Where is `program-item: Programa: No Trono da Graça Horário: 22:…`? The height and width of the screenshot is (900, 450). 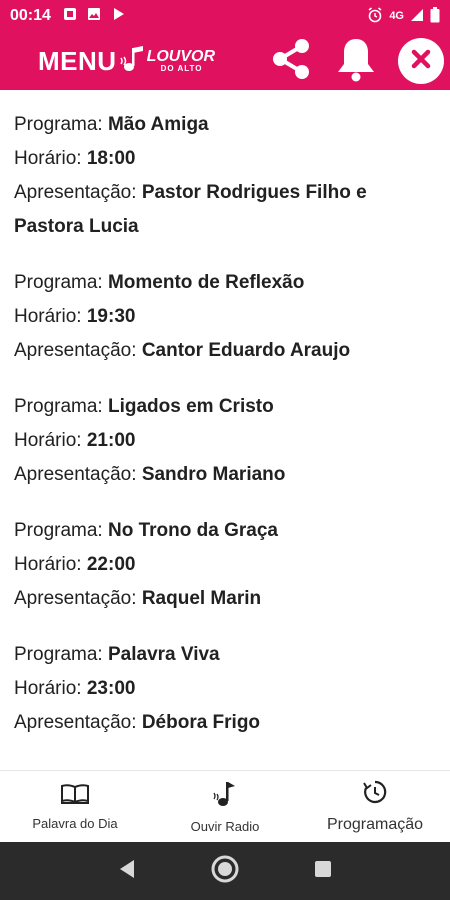 program-item: Programa: No Trono da Graça Horário: 22:… is located at coordinates (225, 565).